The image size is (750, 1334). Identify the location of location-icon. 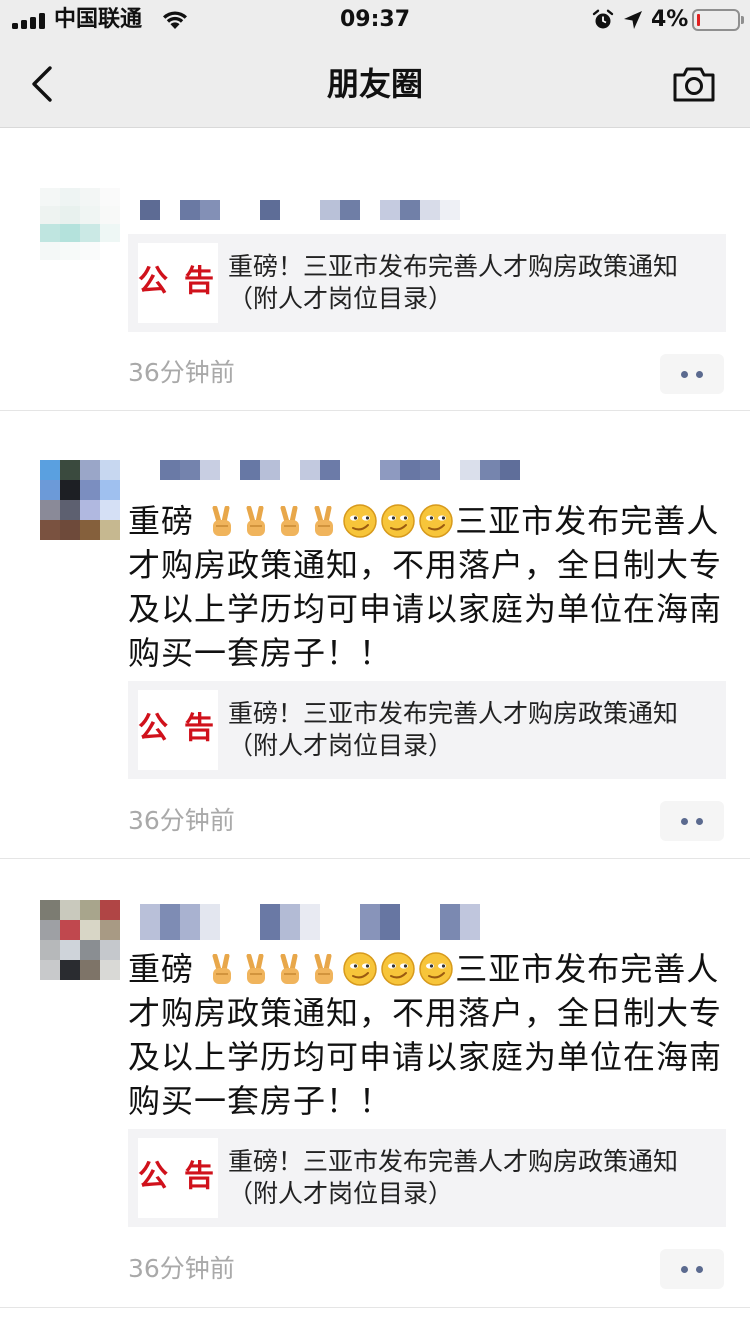
(633, 20).